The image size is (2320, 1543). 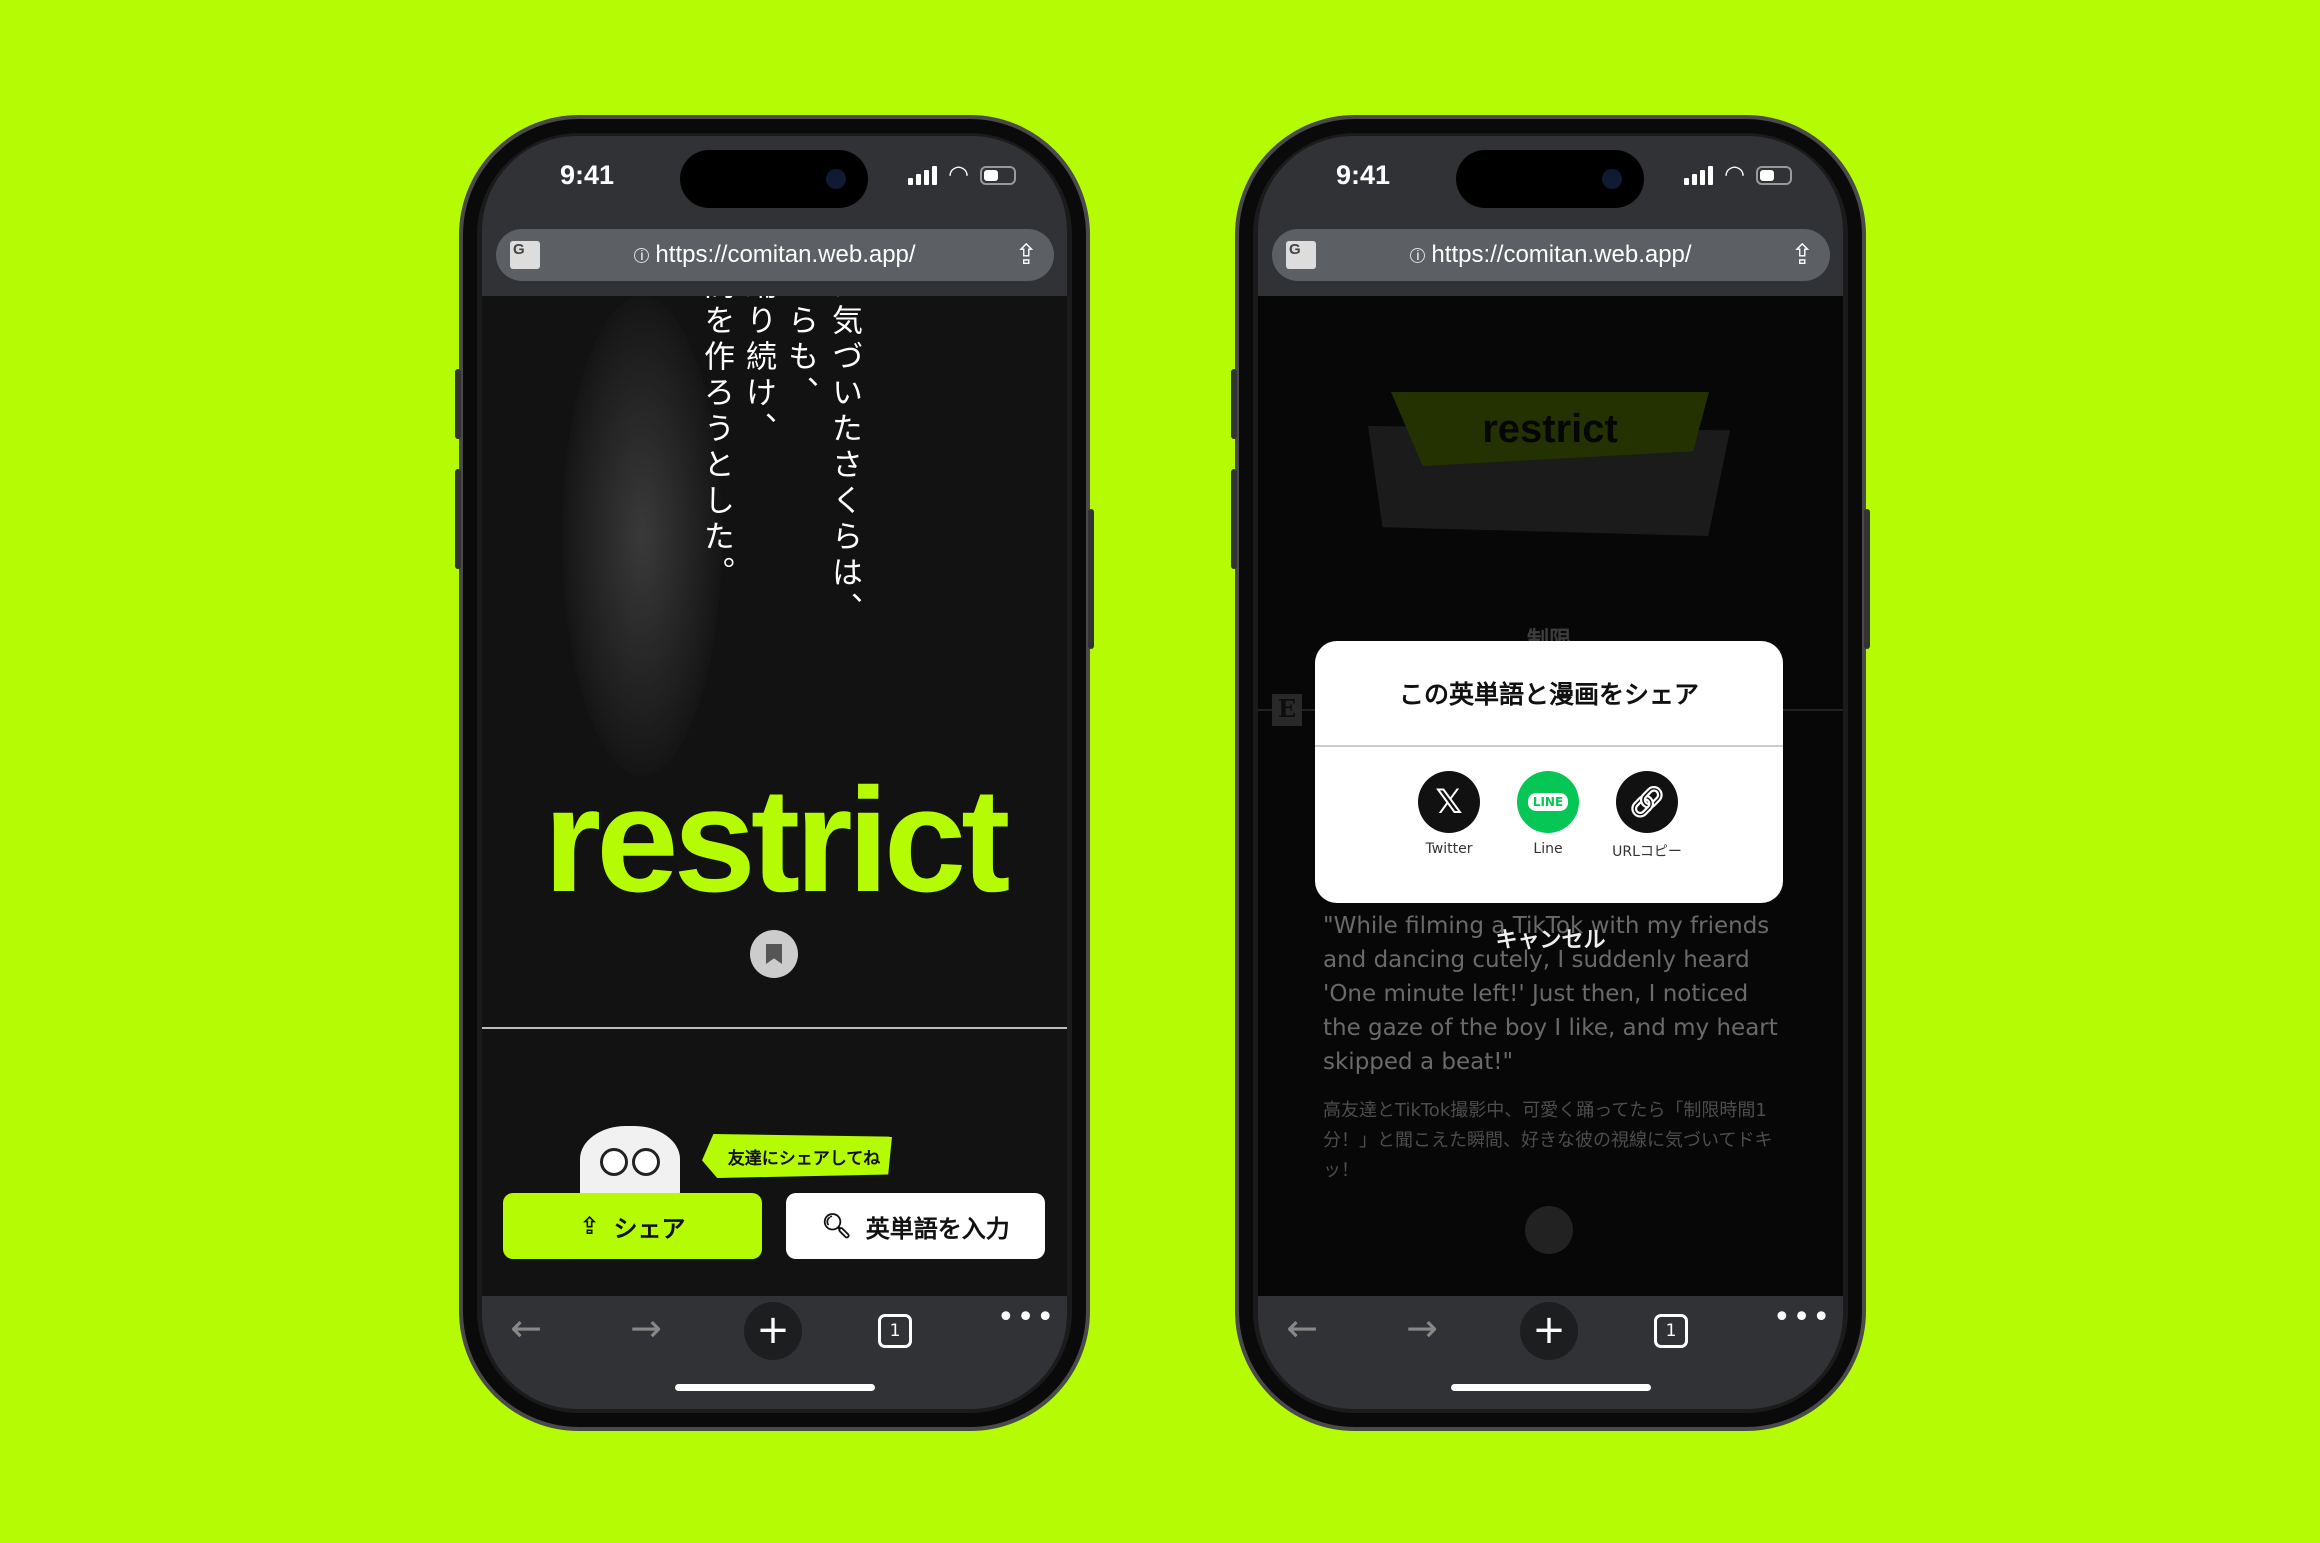 I want to click on share-line-button: LINE Line, so click(x=1548, y=814).